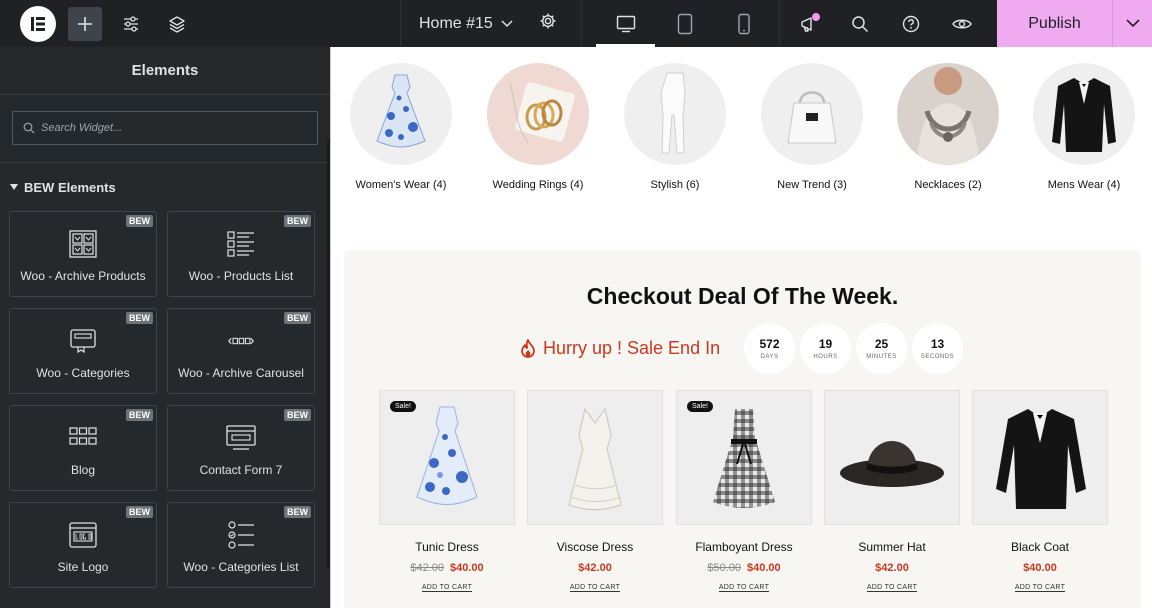 Image resolution: width=1152 pixels, height=608 pixels. I want to click on category-item: Stylish (6), so click(675, 127).